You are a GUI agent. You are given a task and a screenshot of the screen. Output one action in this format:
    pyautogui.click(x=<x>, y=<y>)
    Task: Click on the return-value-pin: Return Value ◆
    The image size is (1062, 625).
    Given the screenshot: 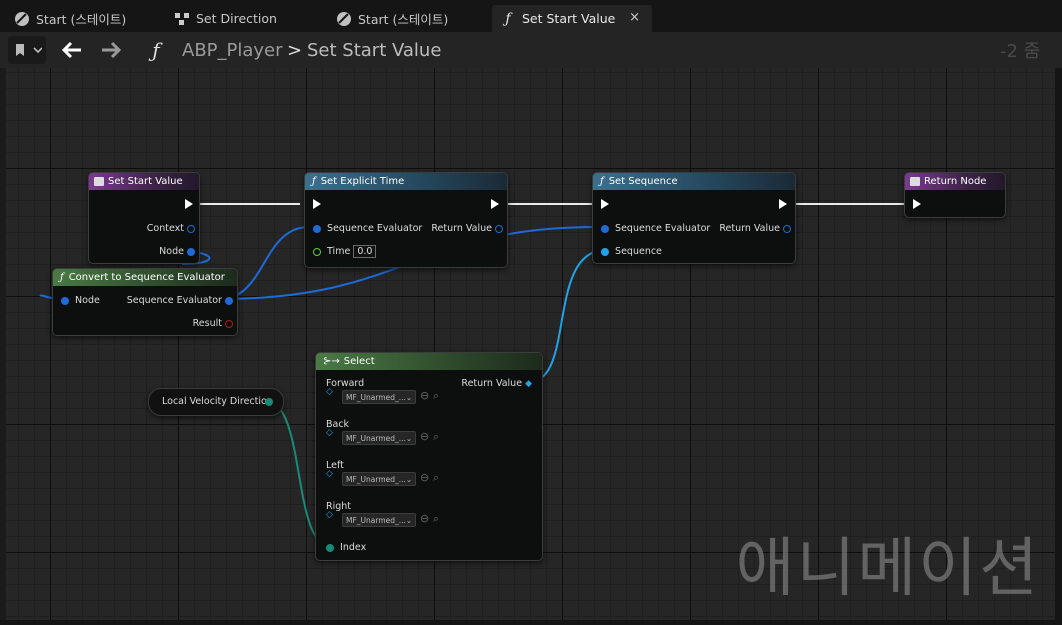 What is the action you would take?
    pyautogui.click(x=496, y=383)
    